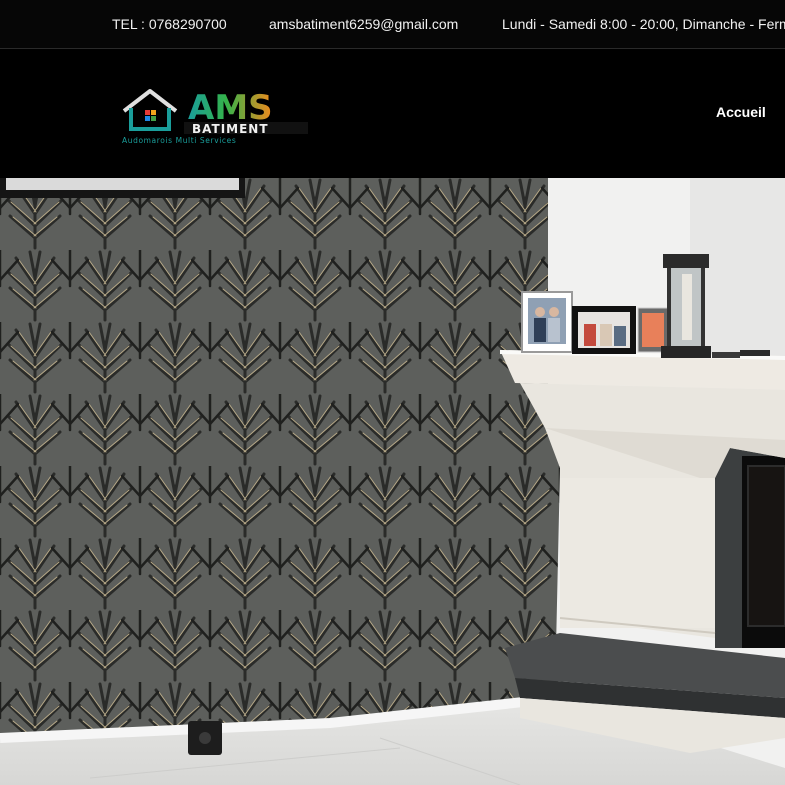 The width and height of the screenshot is (785, 785). What do you see at coordinates (363, 24) in the screenshot?
I see `email-address: amsbatiment6259@gmail.com` at bounding box center [363, 24].